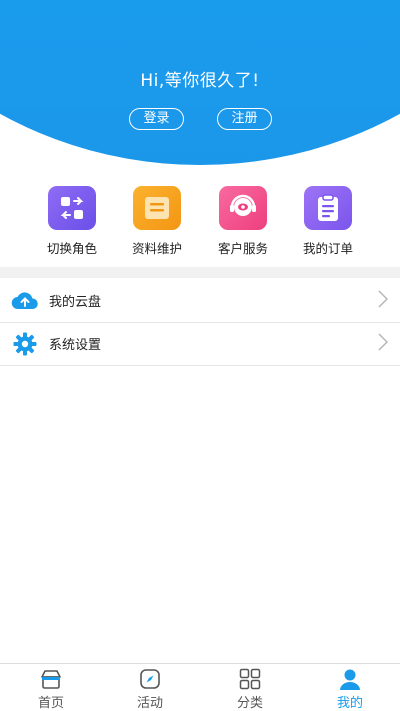 Image resolution: width=400 pixels, height=711 pixels. I want to click on switch-role-button: 切换角色, so click(72, 221).